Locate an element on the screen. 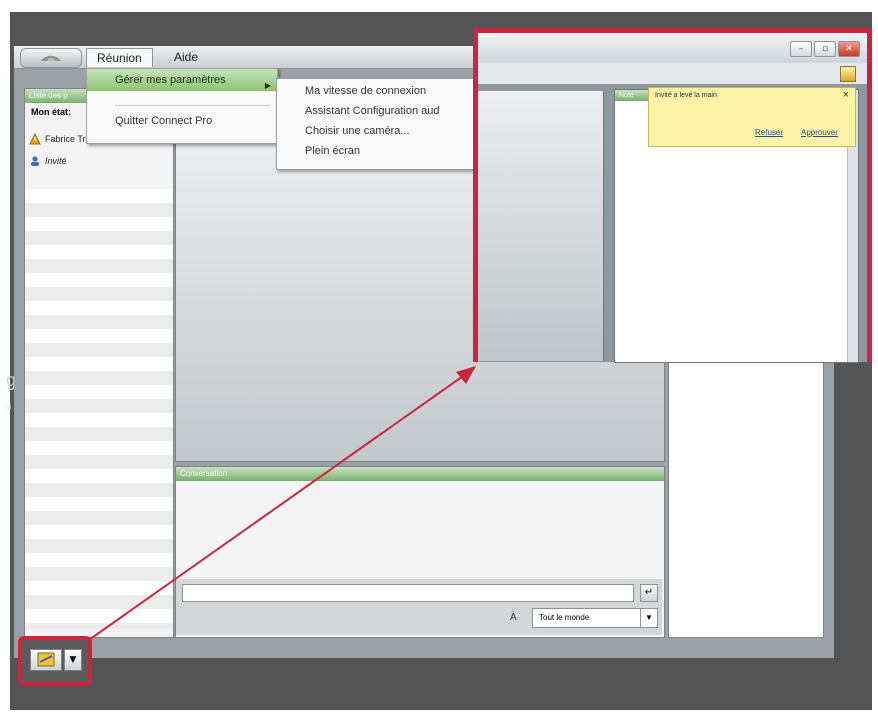 The width and height of the screenshot is (878, 713). close-window-button: ✕ is located at coordinates (849, 49).